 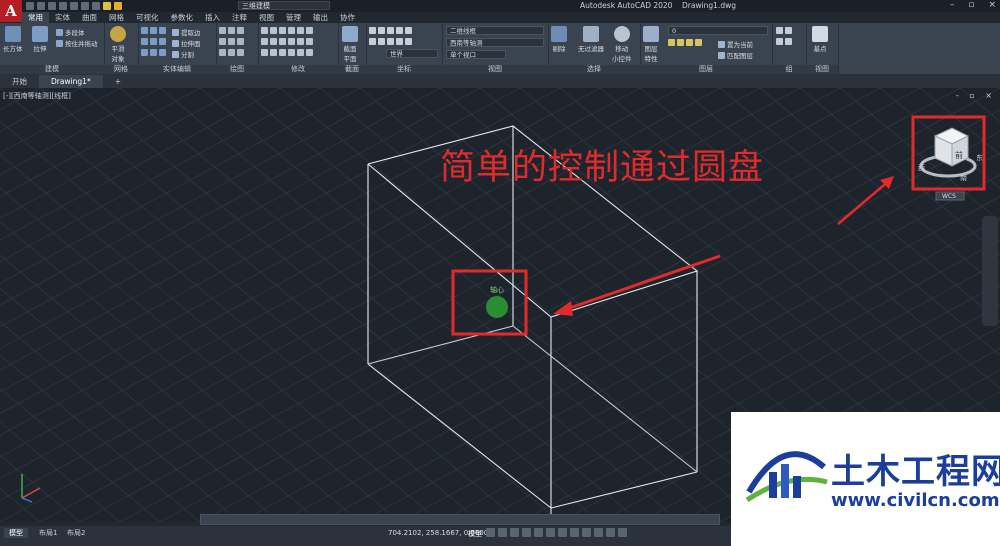 What do you see at coordinates (11, 11) in the screenshot?
I see `autocad-logo: A` at bounding box center [11, 11].